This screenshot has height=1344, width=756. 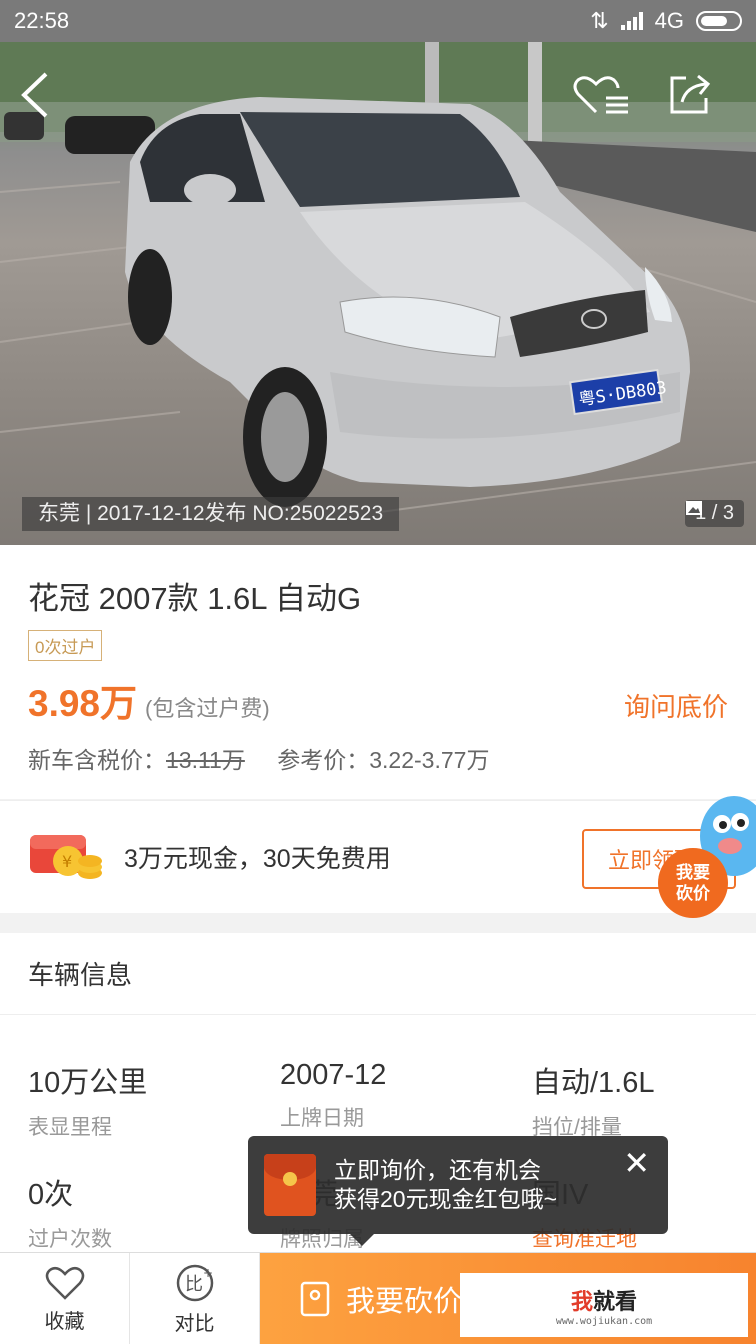 What do you see at coordinates (593, 1083) in the screenshot?
I see `info-value: 自动/1.6L` at bounding box center [593, 1083].